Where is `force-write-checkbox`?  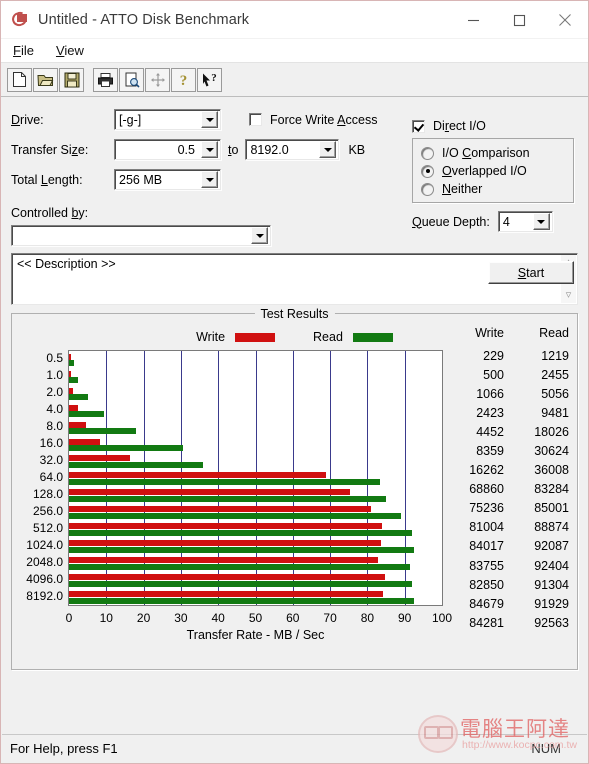
force-write-checkbox is located at coordinates (255, 119).